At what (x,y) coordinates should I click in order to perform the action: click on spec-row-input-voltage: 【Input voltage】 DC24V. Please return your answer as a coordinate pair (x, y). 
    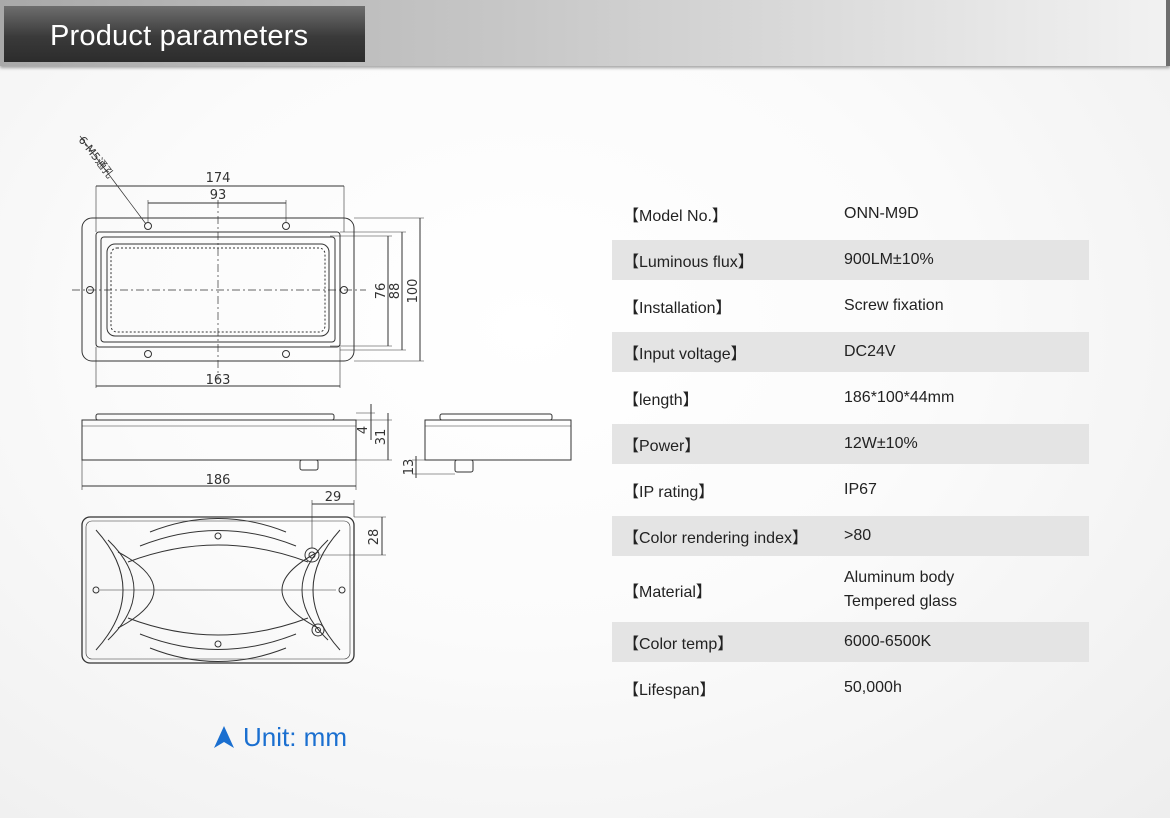
    Looking at the image, I should click on (850, 352).